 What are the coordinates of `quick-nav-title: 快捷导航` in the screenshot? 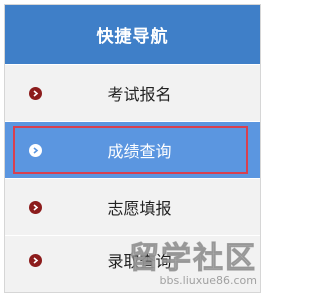 It's located at (132, 37).